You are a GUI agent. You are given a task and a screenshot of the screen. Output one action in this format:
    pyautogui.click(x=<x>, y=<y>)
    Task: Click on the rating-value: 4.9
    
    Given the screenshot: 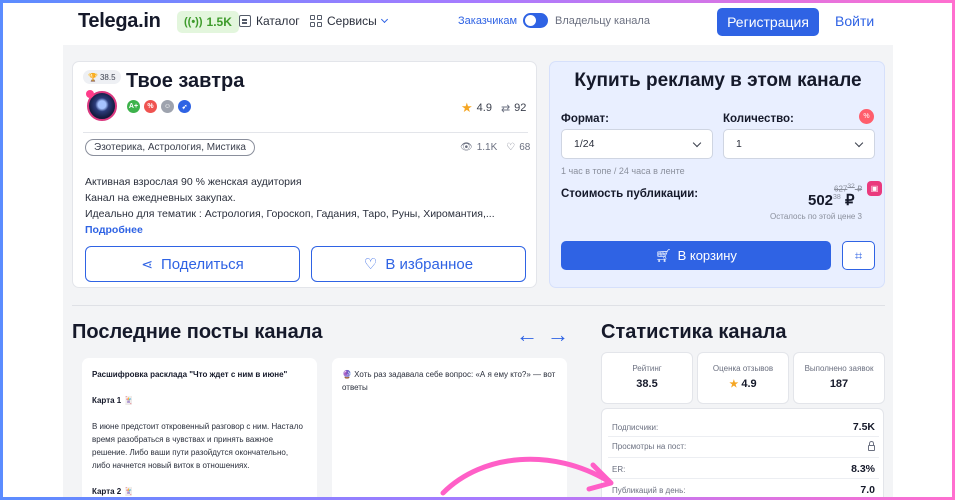 What is the action you would take?
    pyautogui.click(x=484, y=108)
    